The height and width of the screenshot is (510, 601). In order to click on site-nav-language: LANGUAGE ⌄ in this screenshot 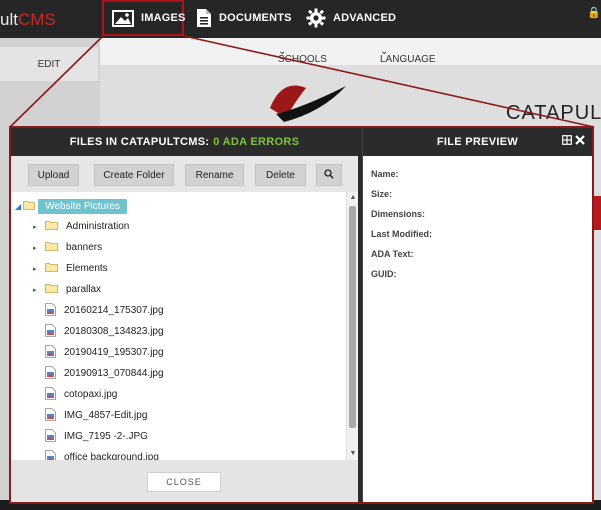, I will do `click(408, 55)`.